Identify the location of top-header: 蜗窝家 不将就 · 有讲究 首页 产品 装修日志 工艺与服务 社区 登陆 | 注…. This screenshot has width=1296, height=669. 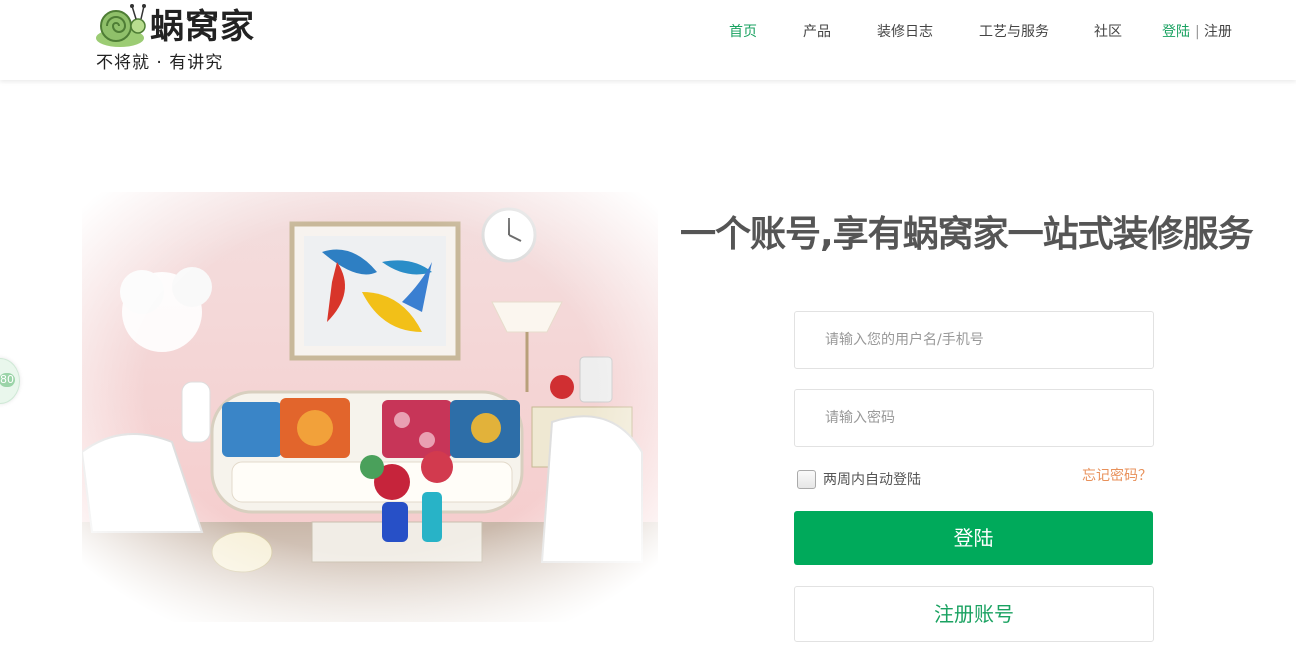
(648, 40).